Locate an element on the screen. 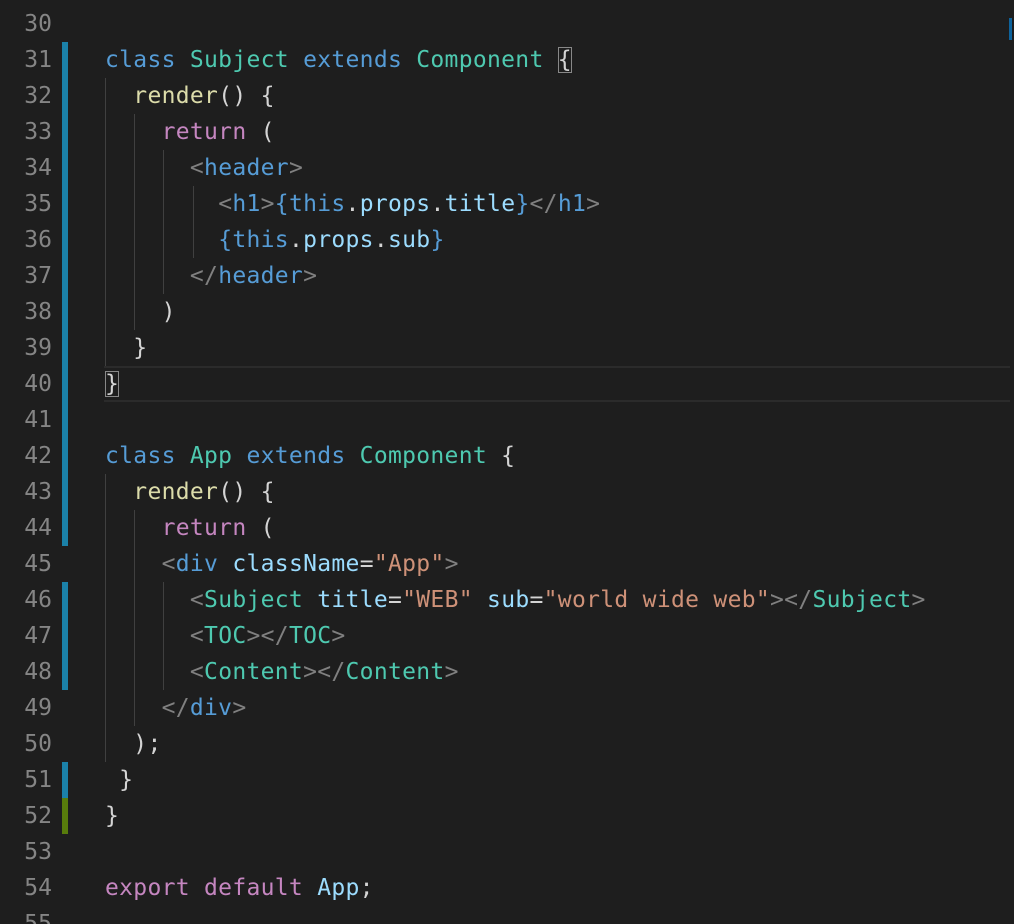 Image resolution: width=1014 pixels, height=924 pixels. code-line: 54 export default App; is located at coordinates (507, 888).